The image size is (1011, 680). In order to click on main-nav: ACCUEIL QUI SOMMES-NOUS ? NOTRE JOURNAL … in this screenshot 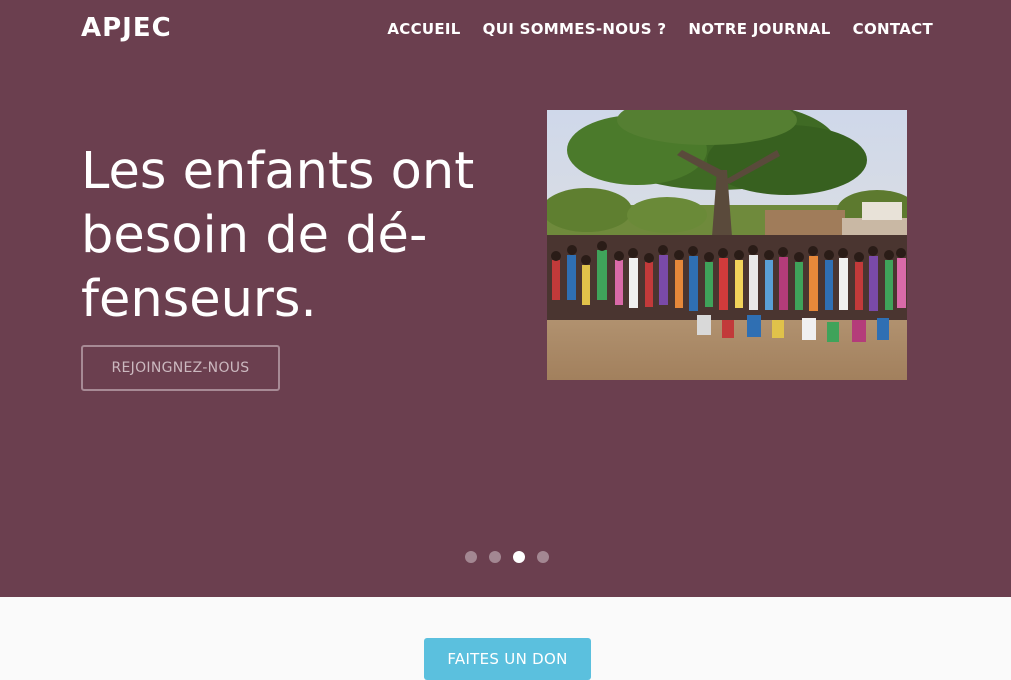, I will do `click(660, 29)`.